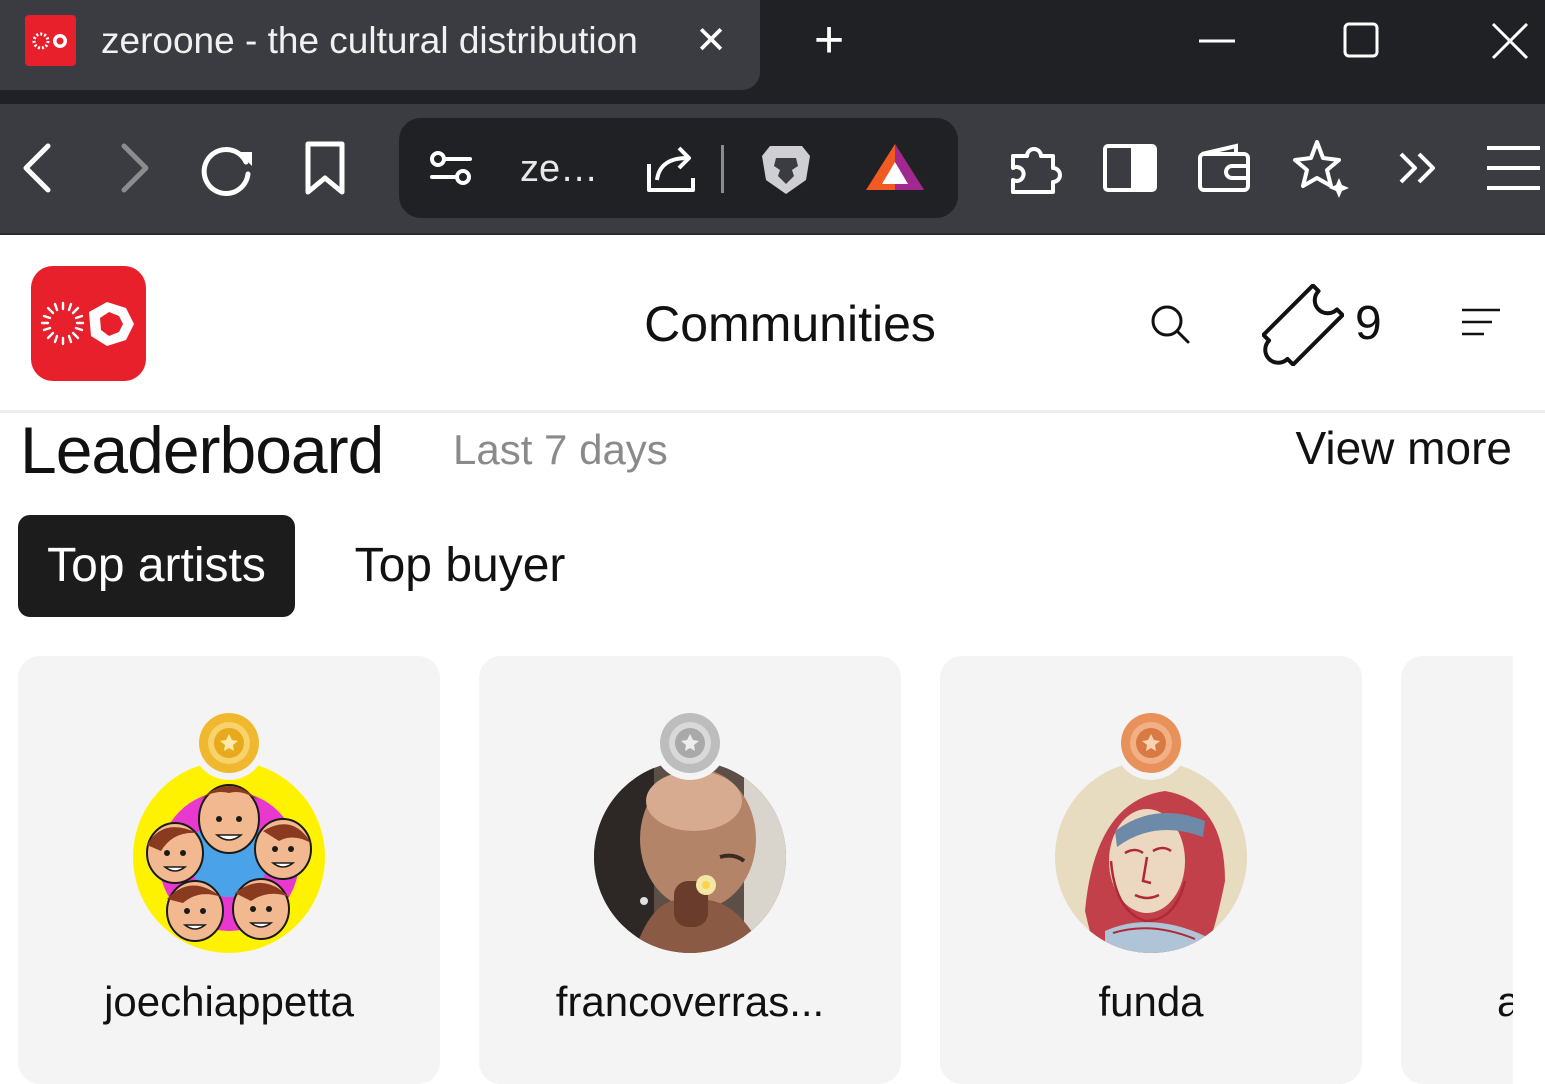 The height and width of the screenshot is (1084, 1545). Describe the element at coordinates (1331, 448) in the screenshot. I see `view-more-link: View more` at that location.